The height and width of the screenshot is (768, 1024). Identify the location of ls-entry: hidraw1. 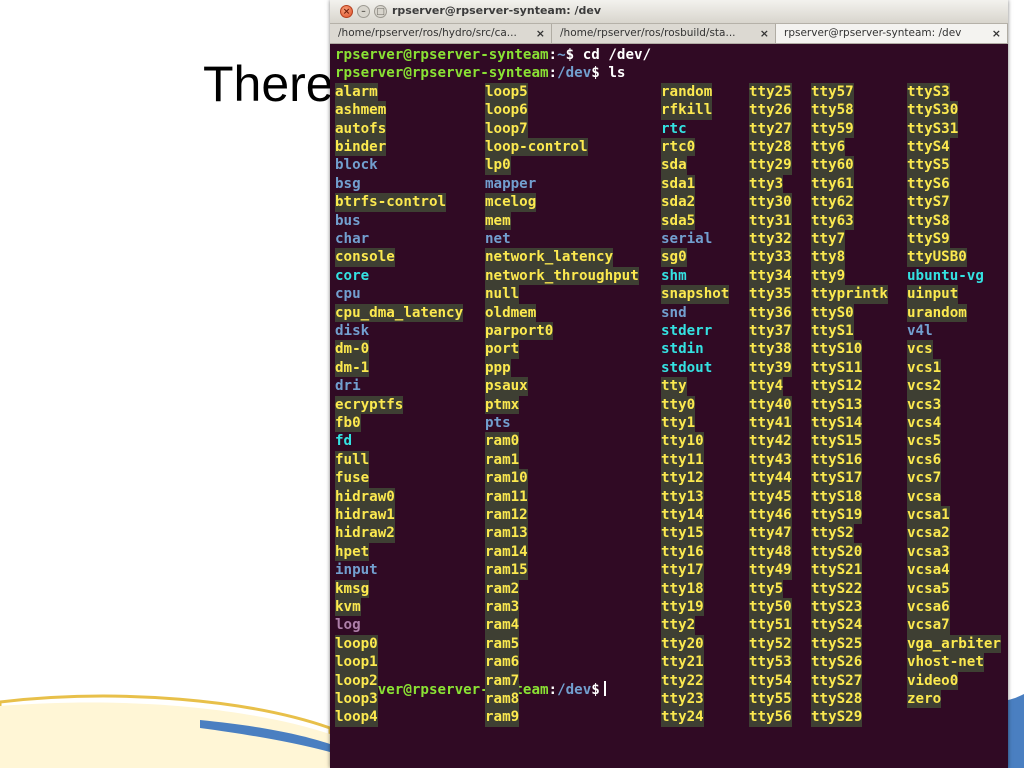
(365, 515).